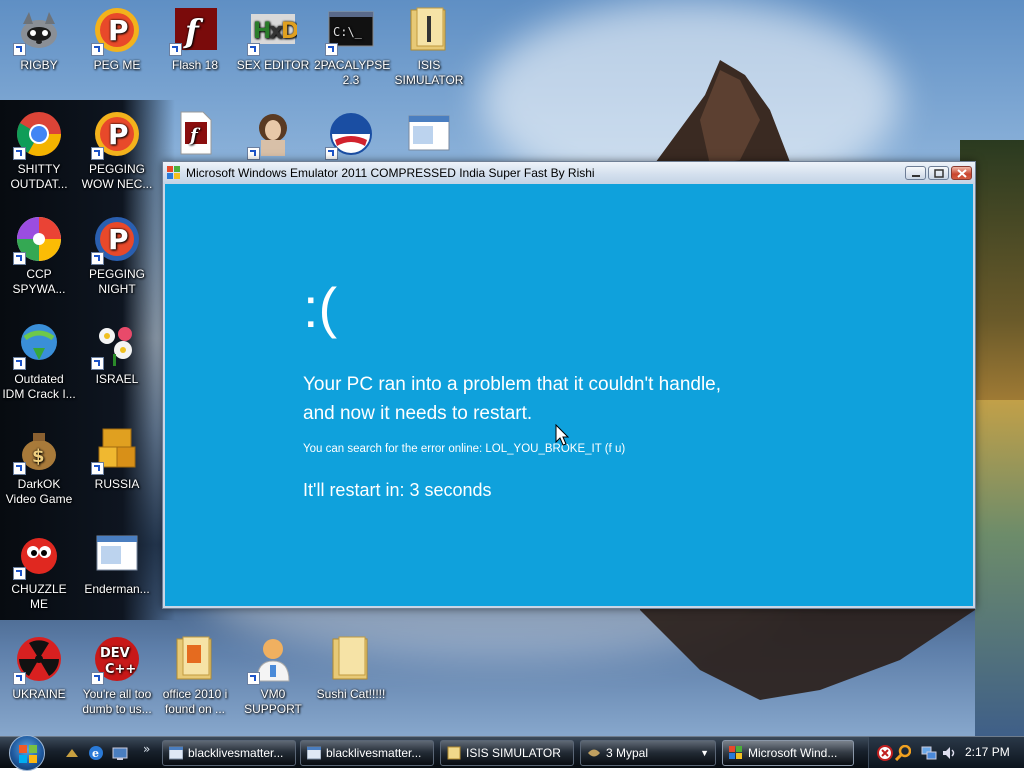 This screenshot has height=771, width=1024. What do you see at coordinates (594, 753) in the screenshot?
I see `mypal-icon` at bounding box center [594, 753].